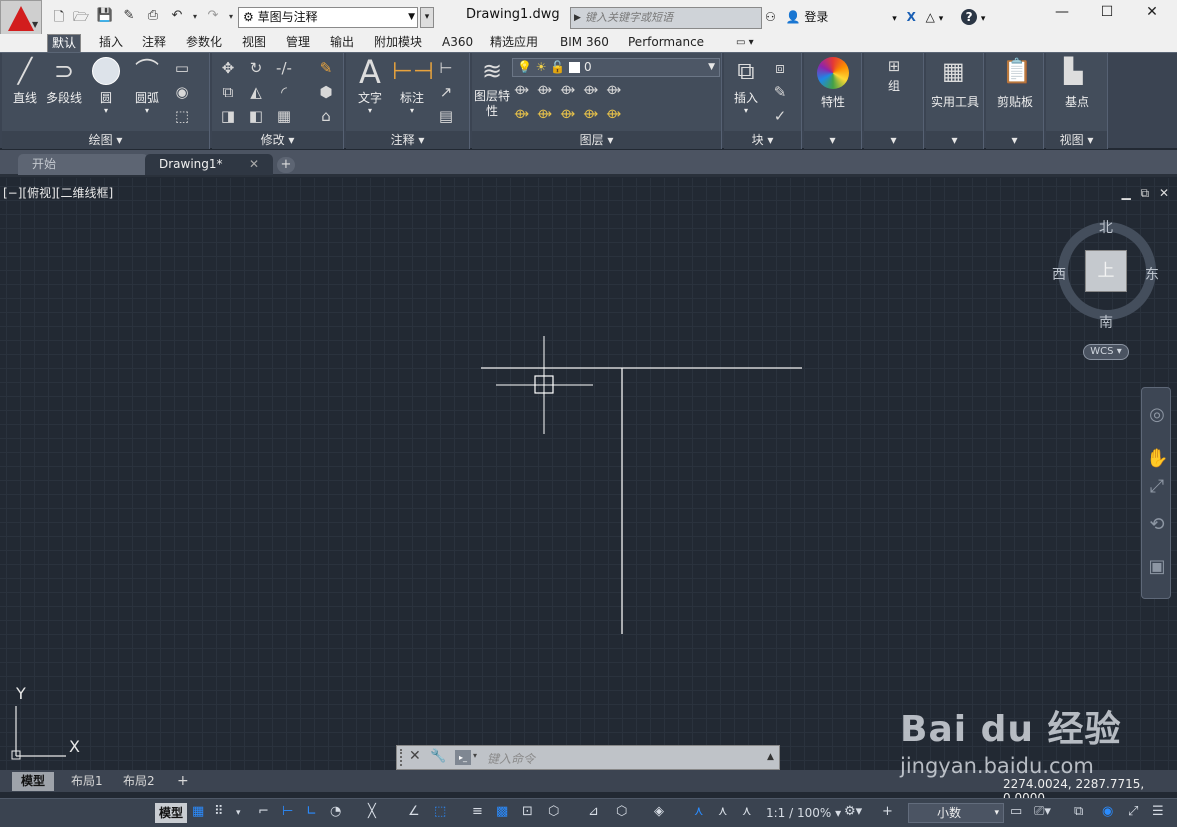 Image resolution: width=1177 pixels, height=827 pixels. Describe the element at coordinates (1078, 811) in the screenshot. I see `isolate-objects-icon: ⧉` at that location.